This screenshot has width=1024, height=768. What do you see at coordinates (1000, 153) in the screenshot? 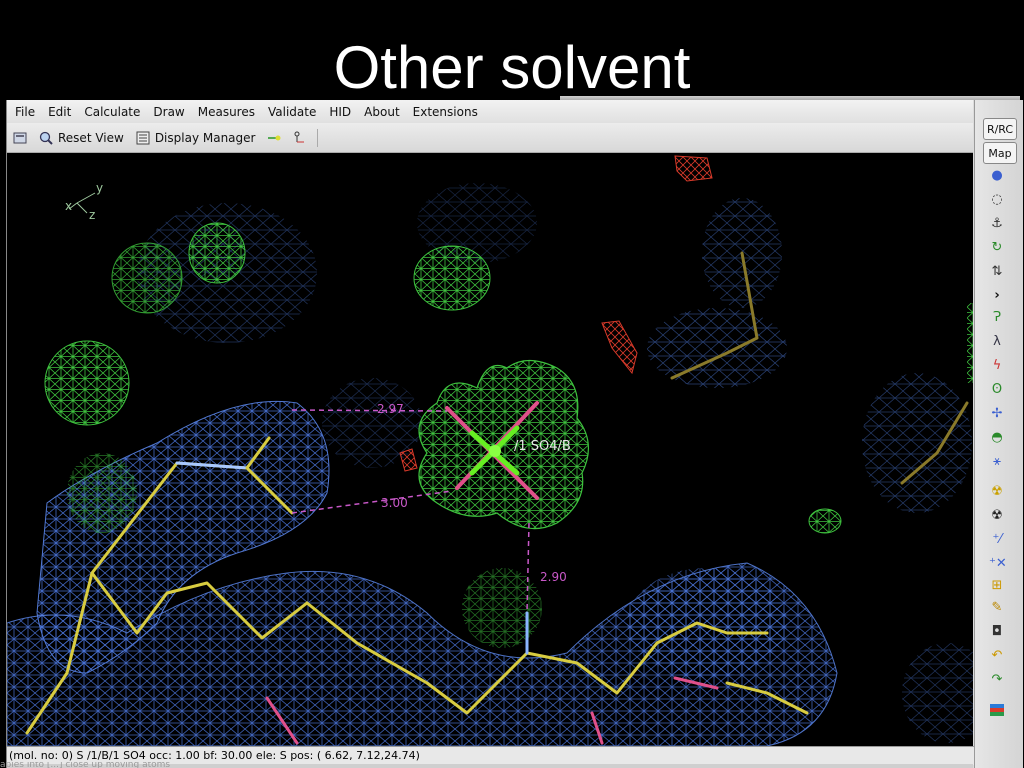
I see `map-button: Map` at bounding box center [1000, 153].